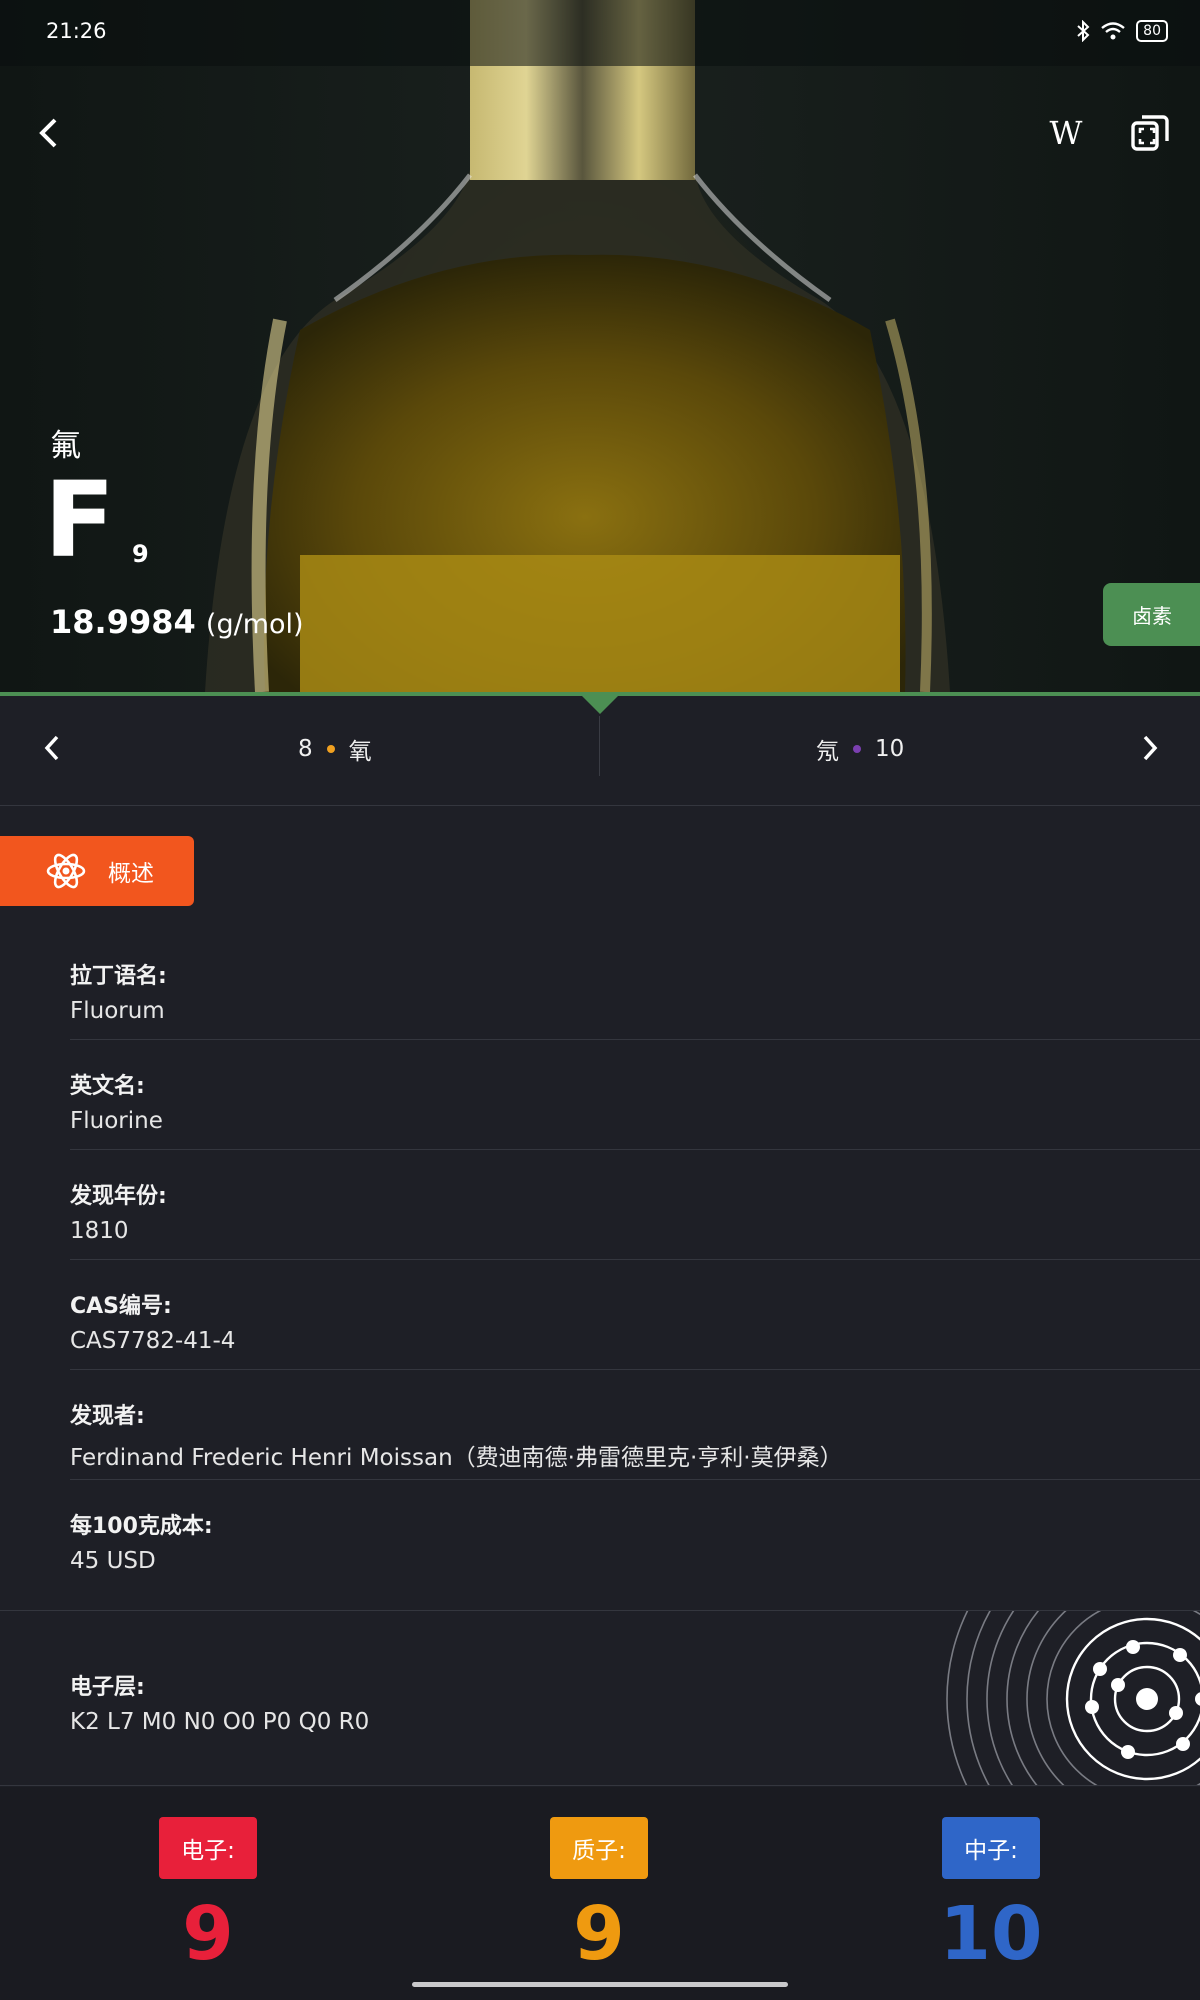 Image resolution: width=1200 pixels, height=2000 pixels. Describe the element at coordinates (76, 31) in the screenshot. I see `status-time: 21:26` at that location.